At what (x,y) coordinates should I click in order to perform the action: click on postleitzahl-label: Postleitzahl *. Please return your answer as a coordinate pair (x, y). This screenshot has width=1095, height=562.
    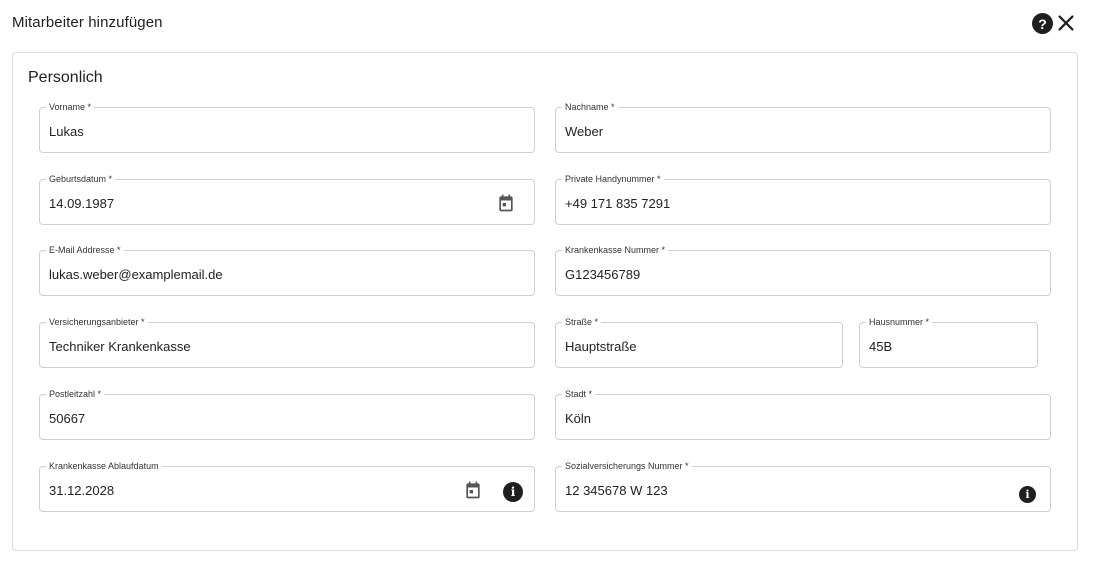
    Looking at the image, I should click on (75, 394).